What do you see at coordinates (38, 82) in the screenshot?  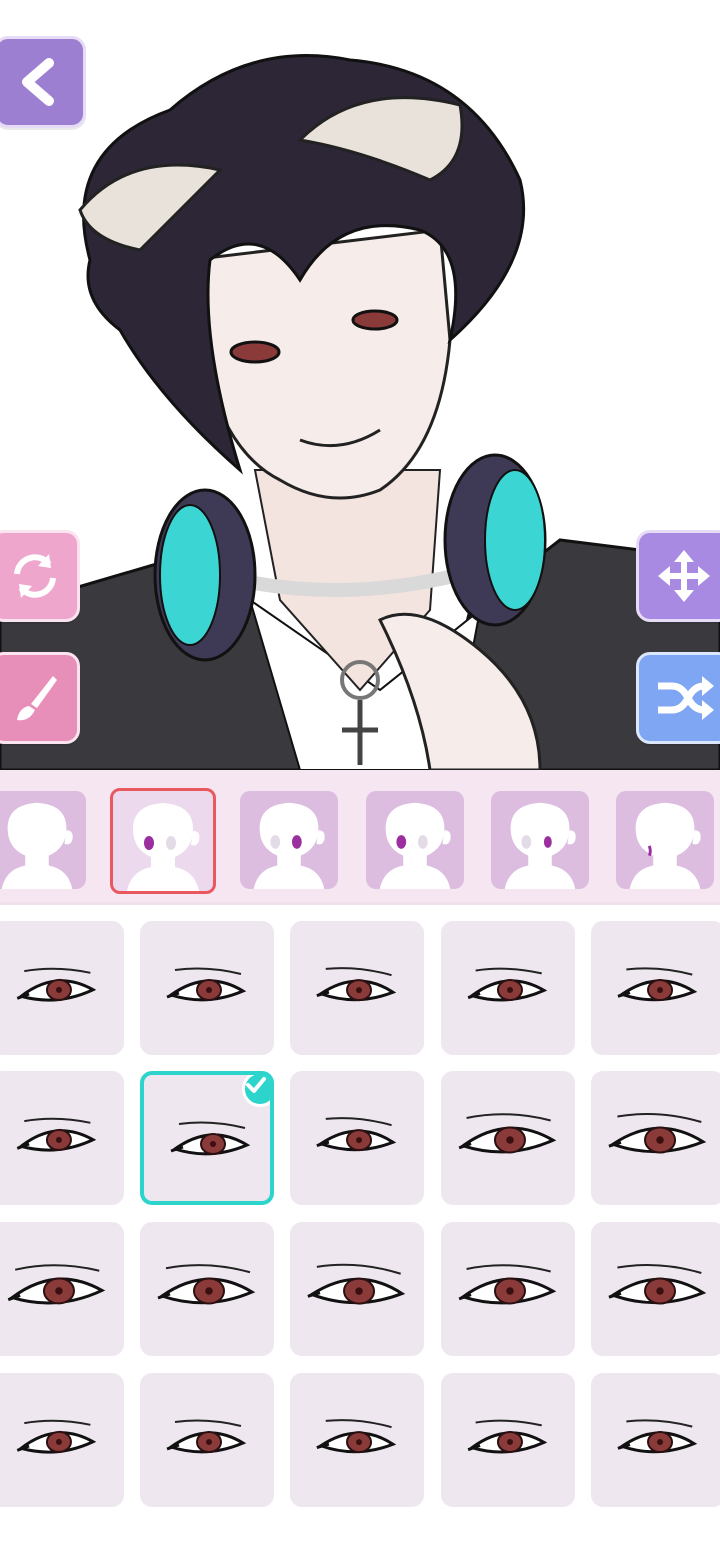 I see `back-icon` at bounding box center [38, 82].